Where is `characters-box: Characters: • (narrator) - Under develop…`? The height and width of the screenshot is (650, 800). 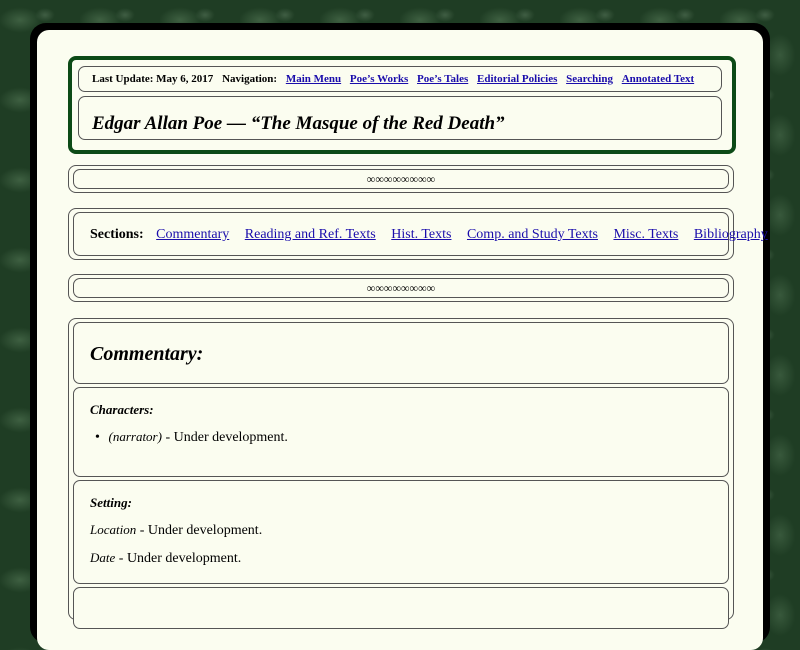
characters-box: Characters: • (narrator) - Under develop… is located at coordinates (401, 432).